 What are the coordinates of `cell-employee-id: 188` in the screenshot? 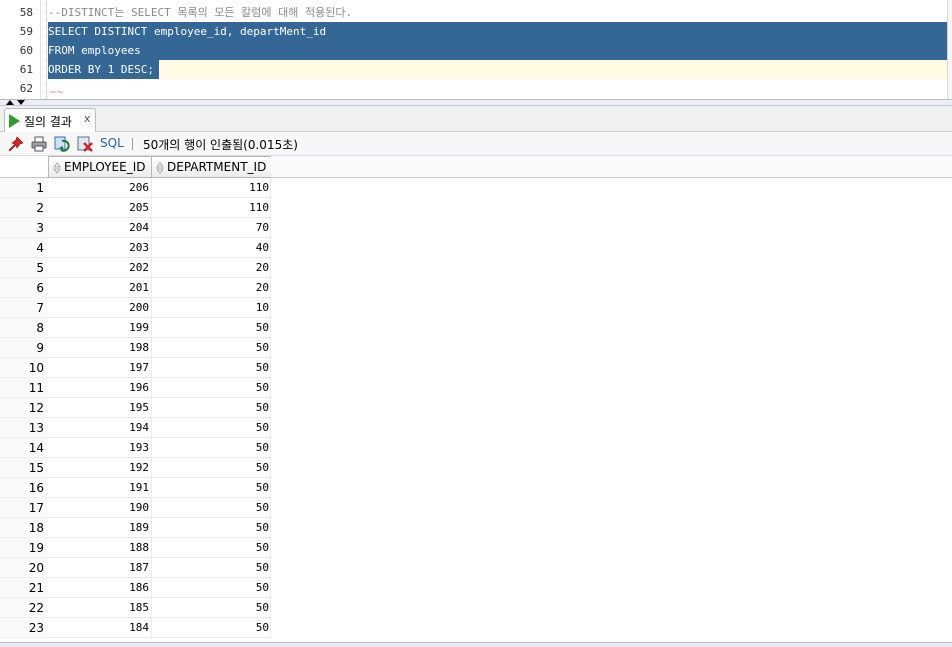 It's located at (100, 548).